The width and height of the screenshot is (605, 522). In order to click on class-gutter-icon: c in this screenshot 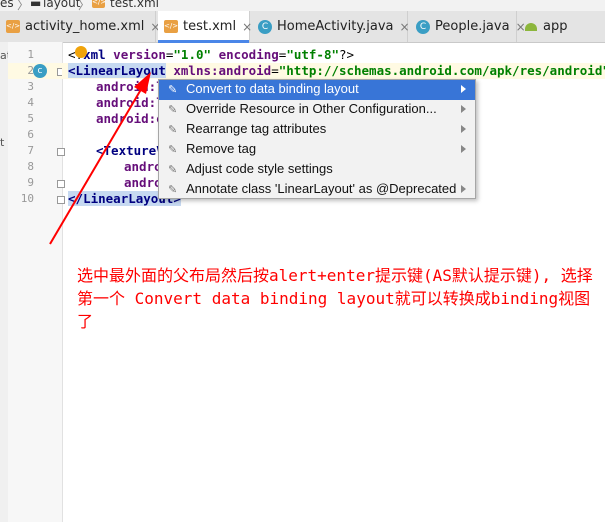, I will do `click(40, 71)`.